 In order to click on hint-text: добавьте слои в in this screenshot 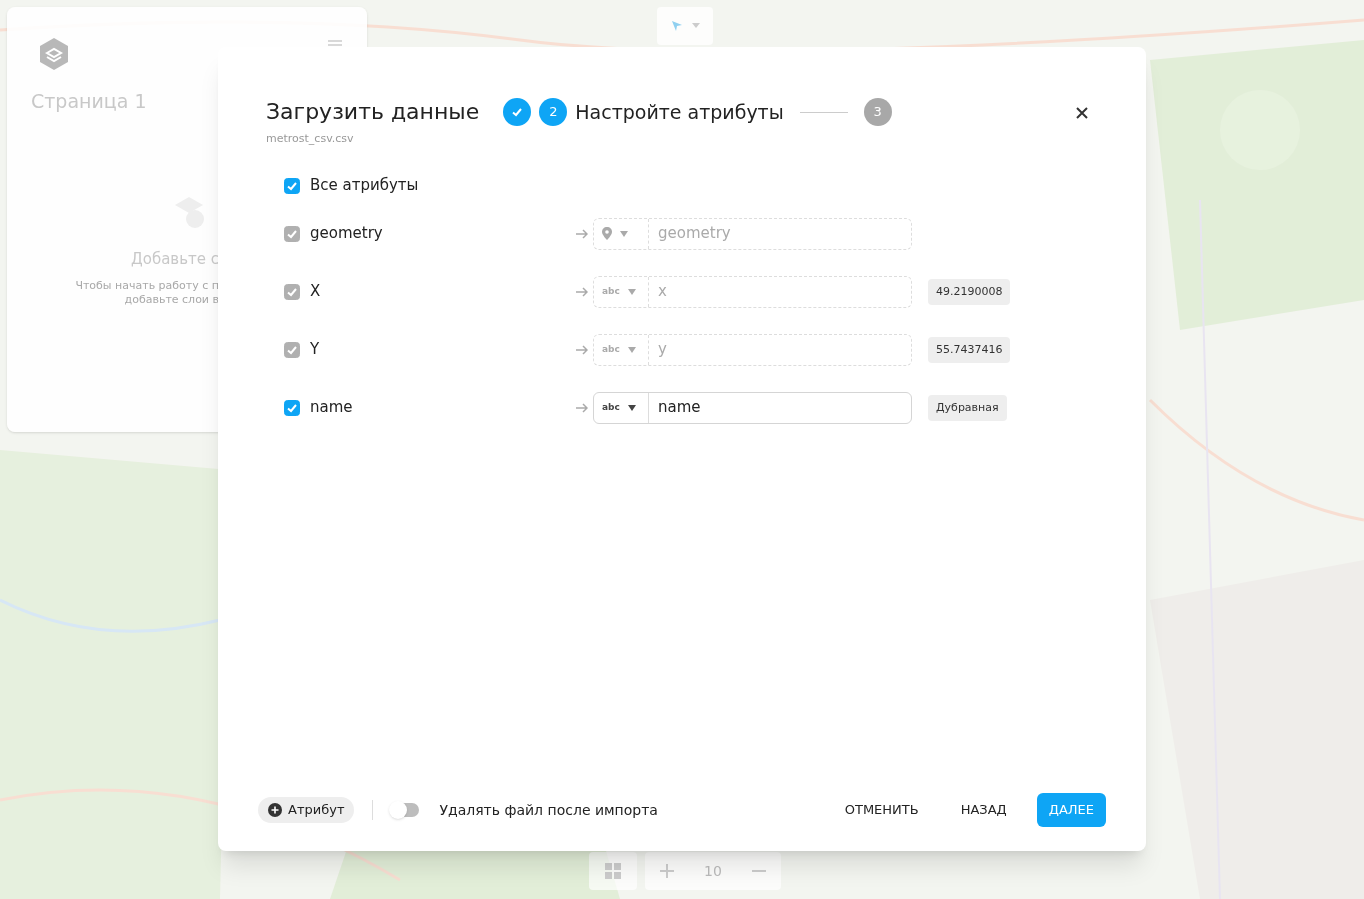, I will do `click(171, 300)`.